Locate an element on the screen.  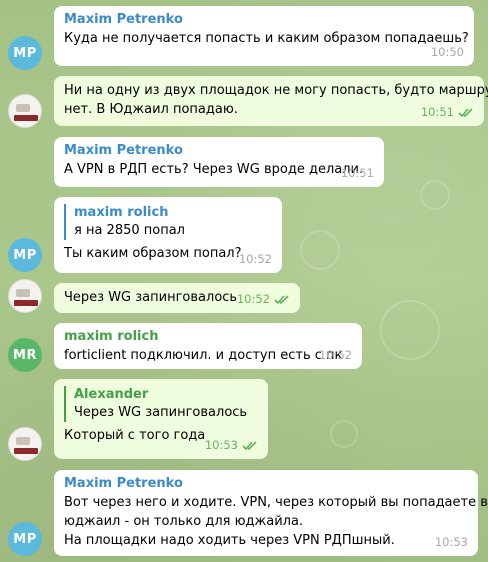
message-text: нет. В Юджаил попадаю. is located at coordinates (151, 109).